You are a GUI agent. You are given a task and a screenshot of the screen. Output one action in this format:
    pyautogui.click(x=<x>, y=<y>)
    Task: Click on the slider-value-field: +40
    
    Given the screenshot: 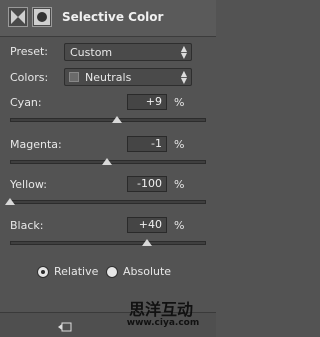 What is the action you would take?
    pyautogui.click(x=147, y=225)
    